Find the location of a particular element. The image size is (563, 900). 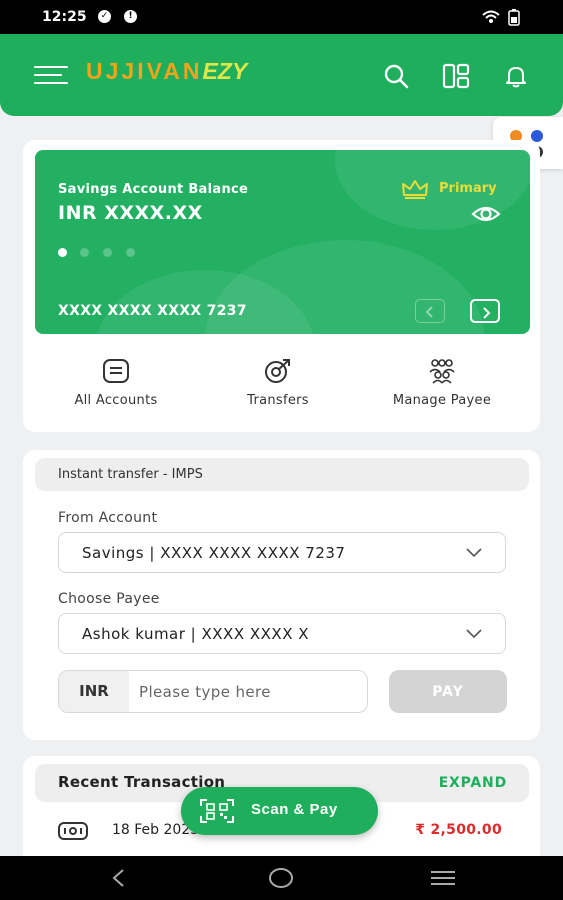

from-account-label: From Account is located at coordinates (108, 518).